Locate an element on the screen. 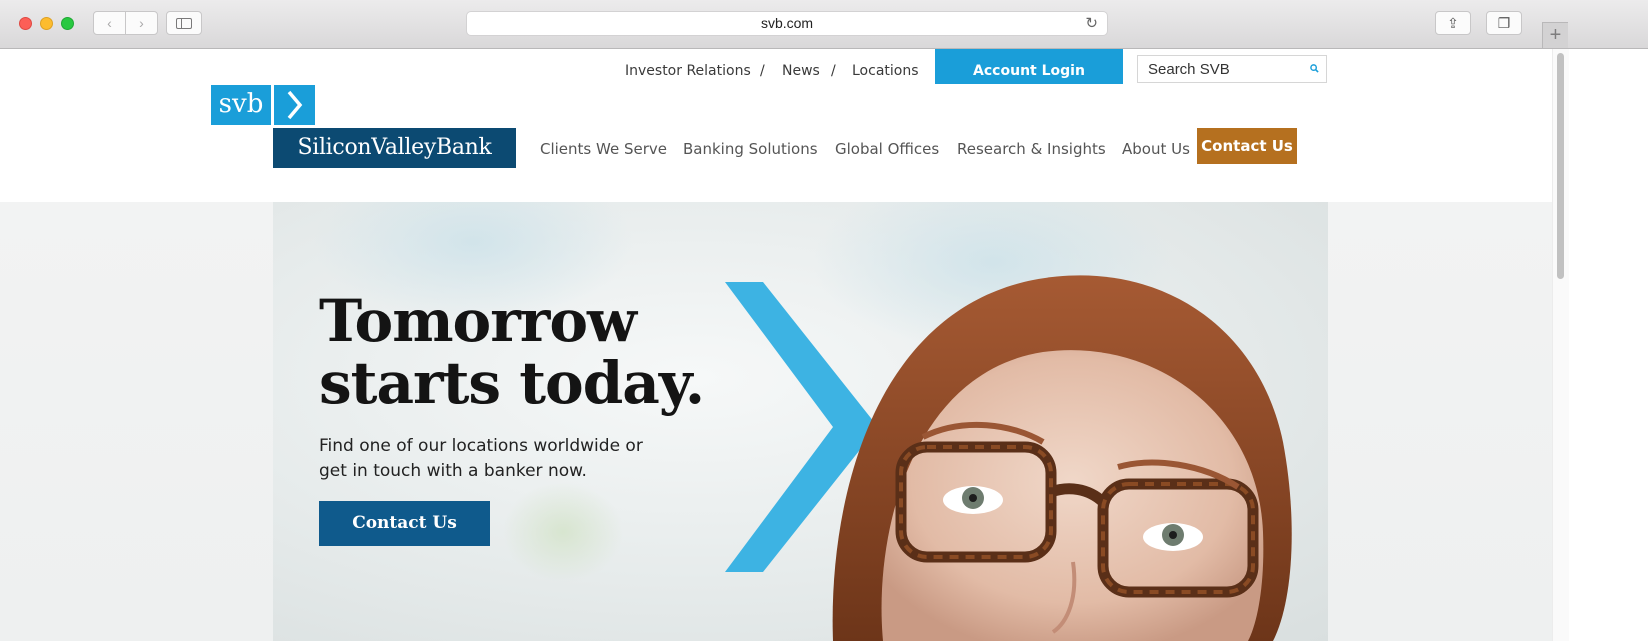 The image size is (1648, 641). url-text: svb.com is located at coordinates (787, 23).